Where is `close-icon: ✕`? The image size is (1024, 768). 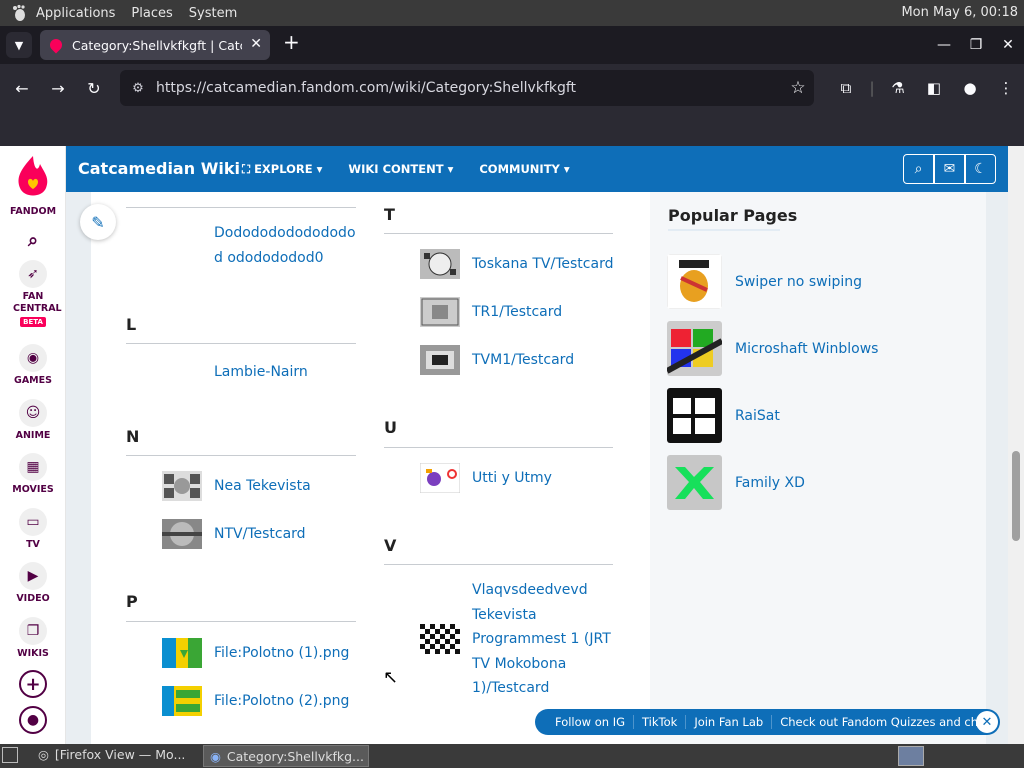 close-icon: ✕ is located at coordinates (987, 722).